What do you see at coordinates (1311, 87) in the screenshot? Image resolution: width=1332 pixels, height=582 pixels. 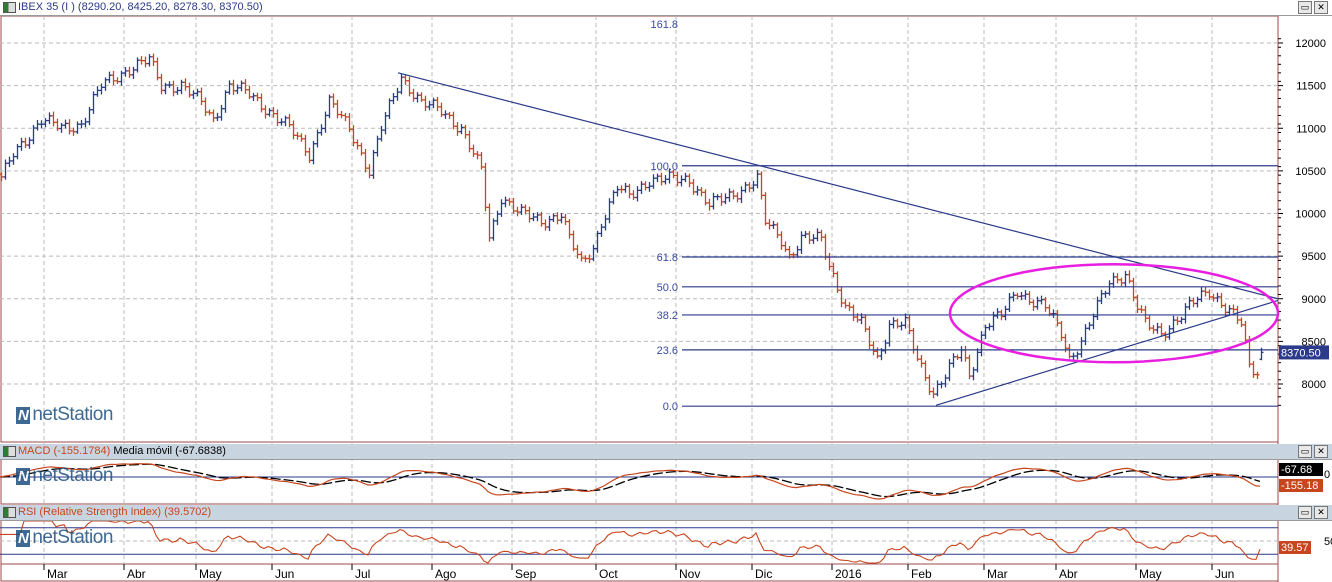 I see `price-tick-label: 11500` at bounding box center [1311, 87].